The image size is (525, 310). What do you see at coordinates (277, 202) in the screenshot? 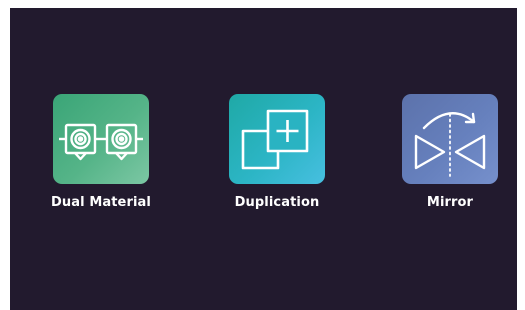
I see `duplication-label: Duplication` at bounding box center [277, 202].